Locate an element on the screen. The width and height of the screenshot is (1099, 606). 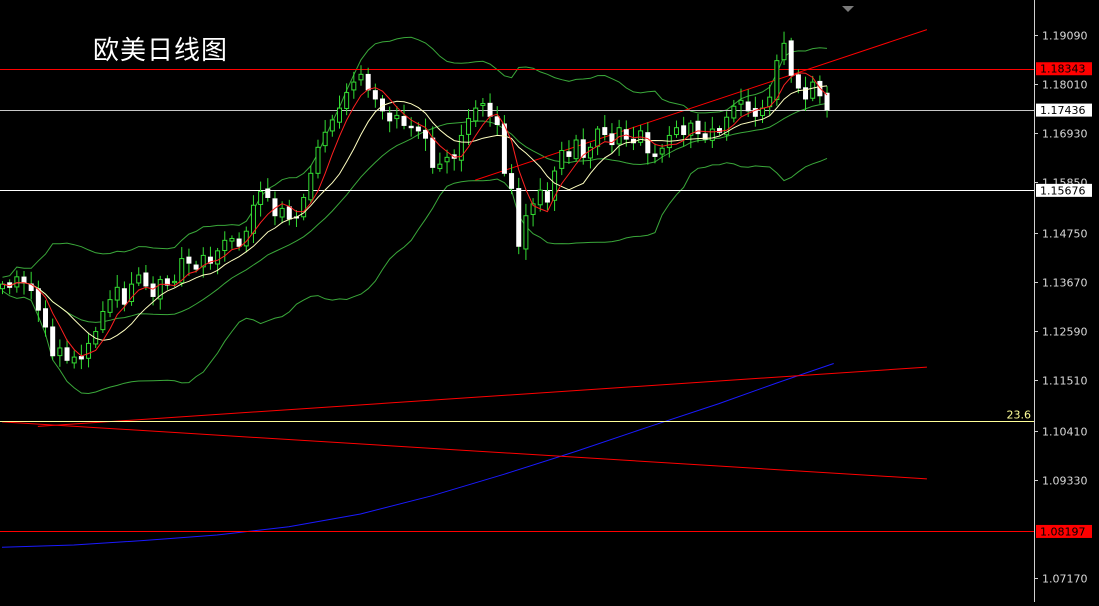
y-tick-label: 1.14750 is located at coordinates (1065, 234).